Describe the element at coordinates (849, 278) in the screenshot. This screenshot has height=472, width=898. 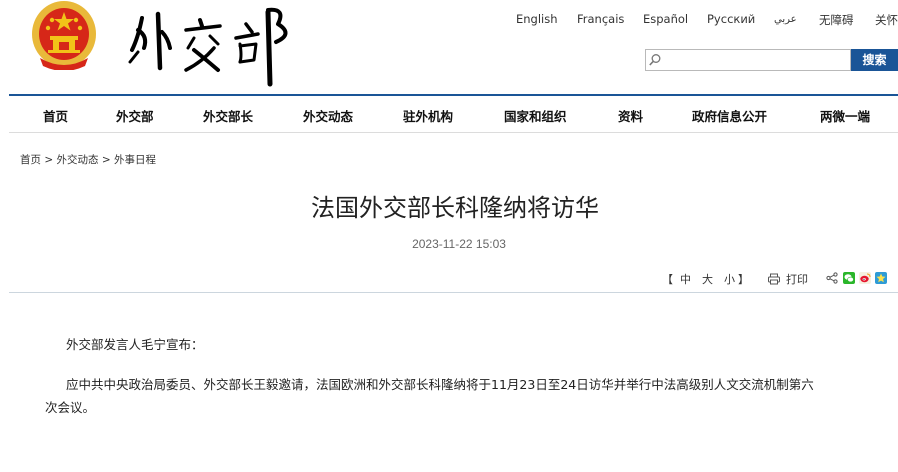
I see `wechat-icon` at that location.